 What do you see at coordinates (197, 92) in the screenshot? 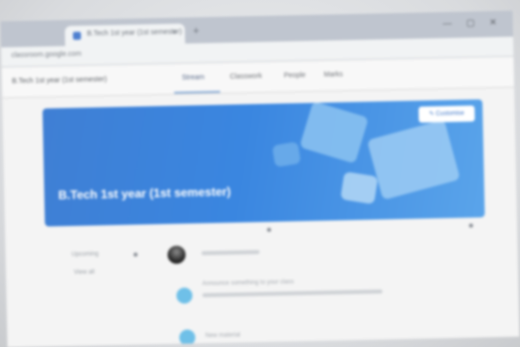
I see `active-tab-indicator` at bounding box center [197, 92].